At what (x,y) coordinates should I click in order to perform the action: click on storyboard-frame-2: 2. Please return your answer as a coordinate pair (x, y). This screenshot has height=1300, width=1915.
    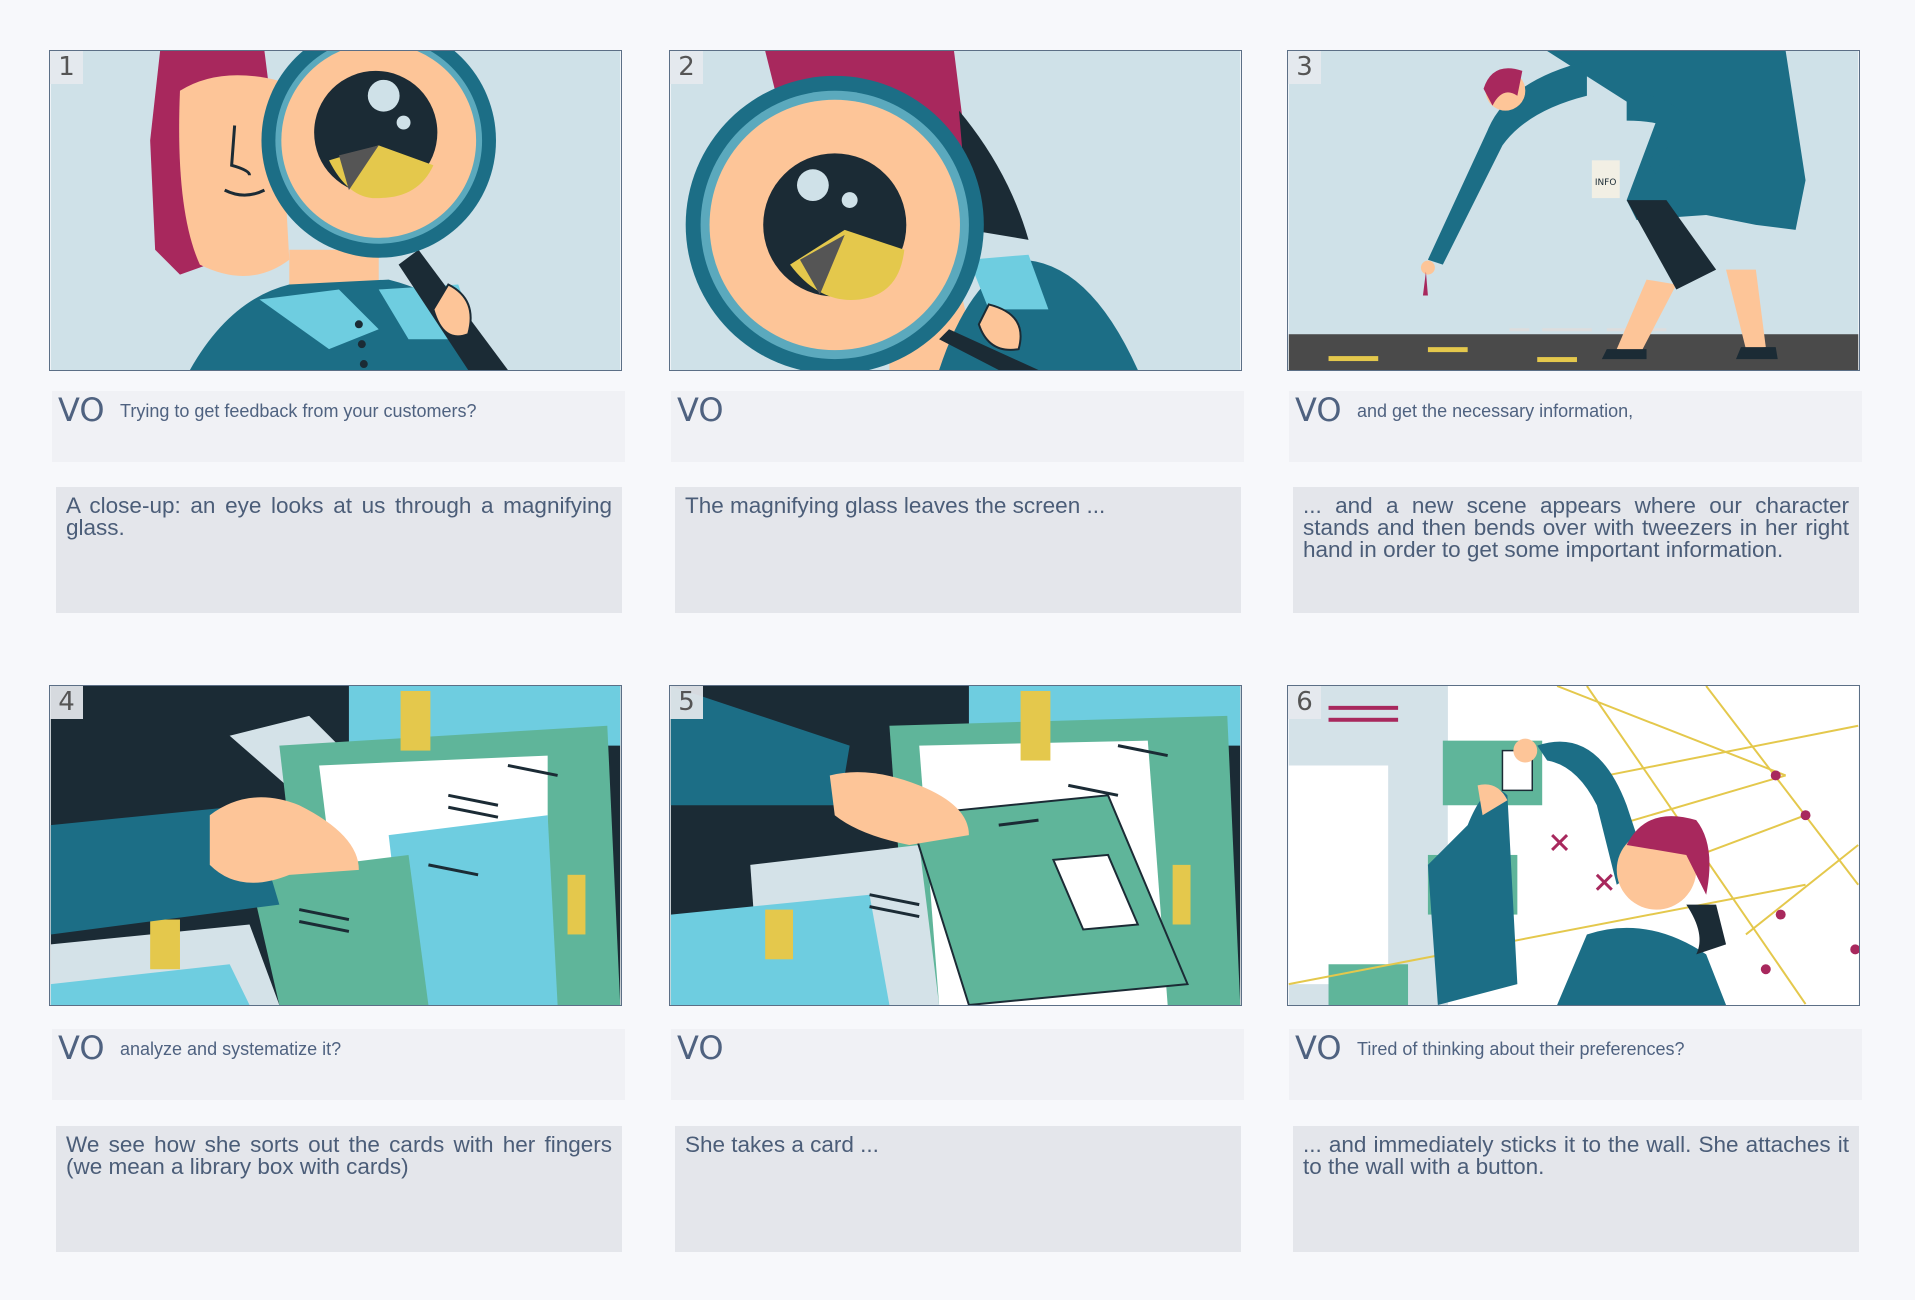
    Looking at the image, I should click on (955, 210).